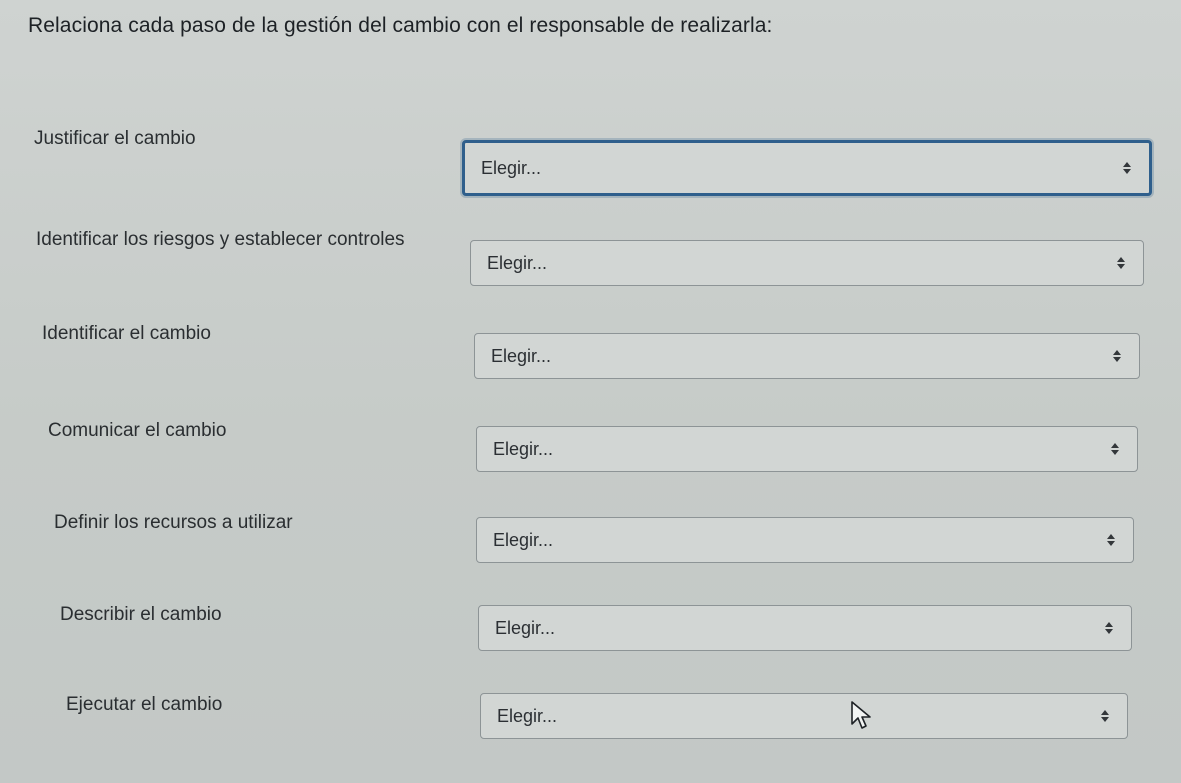 The width and height of the screenshot is (1181, 783). Describe the element at coordinates (144, 704) in the screenshot. I see `row-label-ejecutar: Ejecutar el cambio` at that location.